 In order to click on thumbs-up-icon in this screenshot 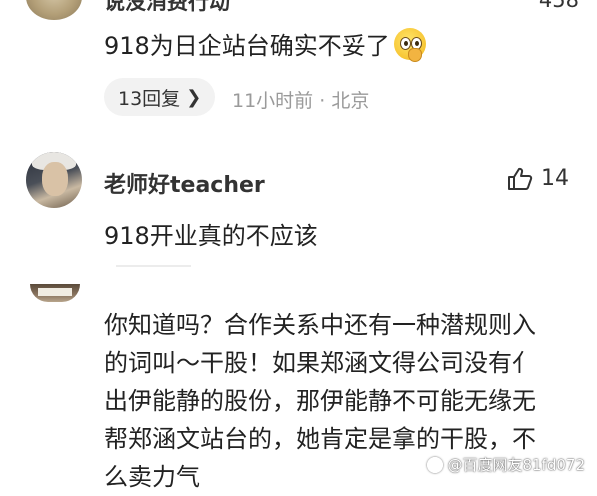, I will do `click(520, 178)`.